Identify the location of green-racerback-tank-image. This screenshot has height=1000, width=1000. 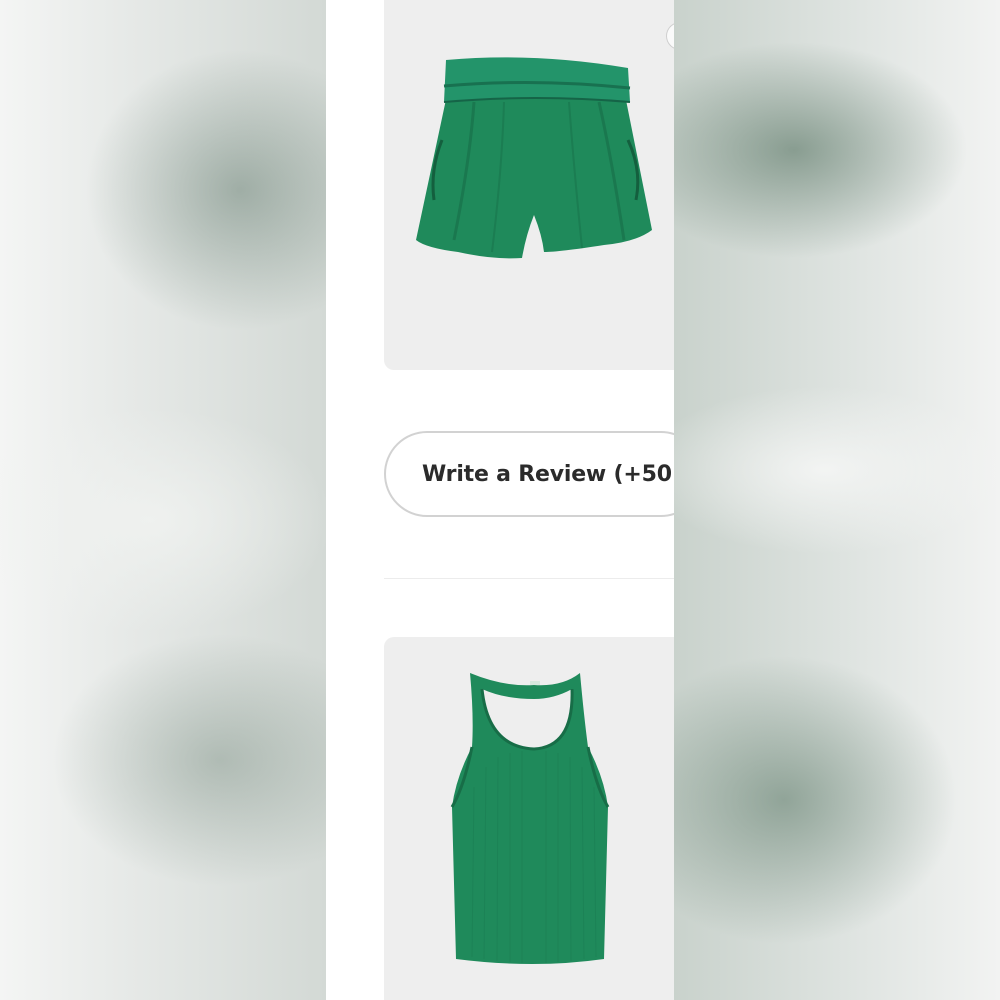
(530, 818).